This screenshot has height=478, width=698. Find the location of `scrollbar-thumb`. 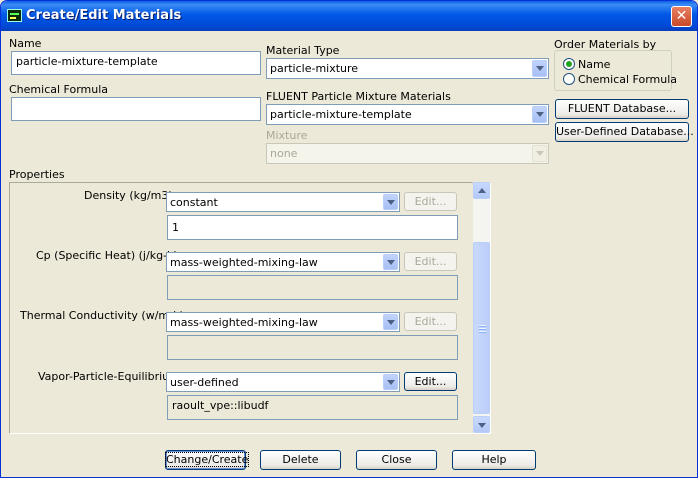

scrollbar-thumb is located at coordinates (481, 328).